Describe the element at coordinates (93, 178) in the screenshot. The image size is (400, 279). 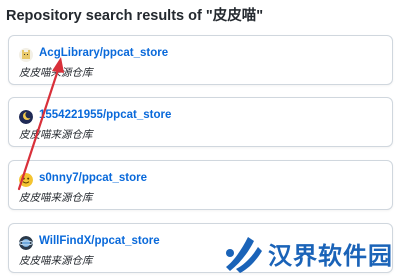
I see `repo-link: s0nny7/ppcat_store` at that location.